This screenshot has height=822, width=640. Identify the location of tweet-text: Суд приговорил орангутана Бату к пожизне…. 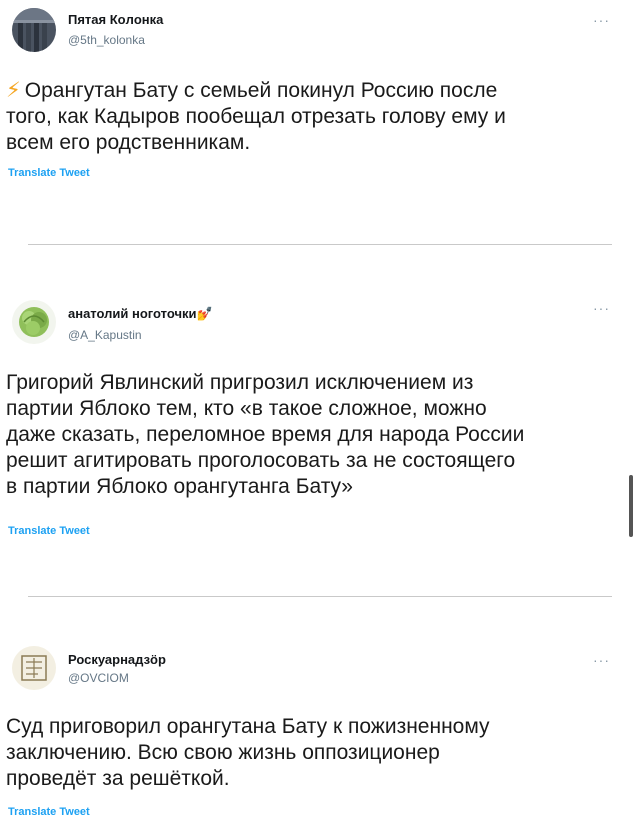
(316, 753).